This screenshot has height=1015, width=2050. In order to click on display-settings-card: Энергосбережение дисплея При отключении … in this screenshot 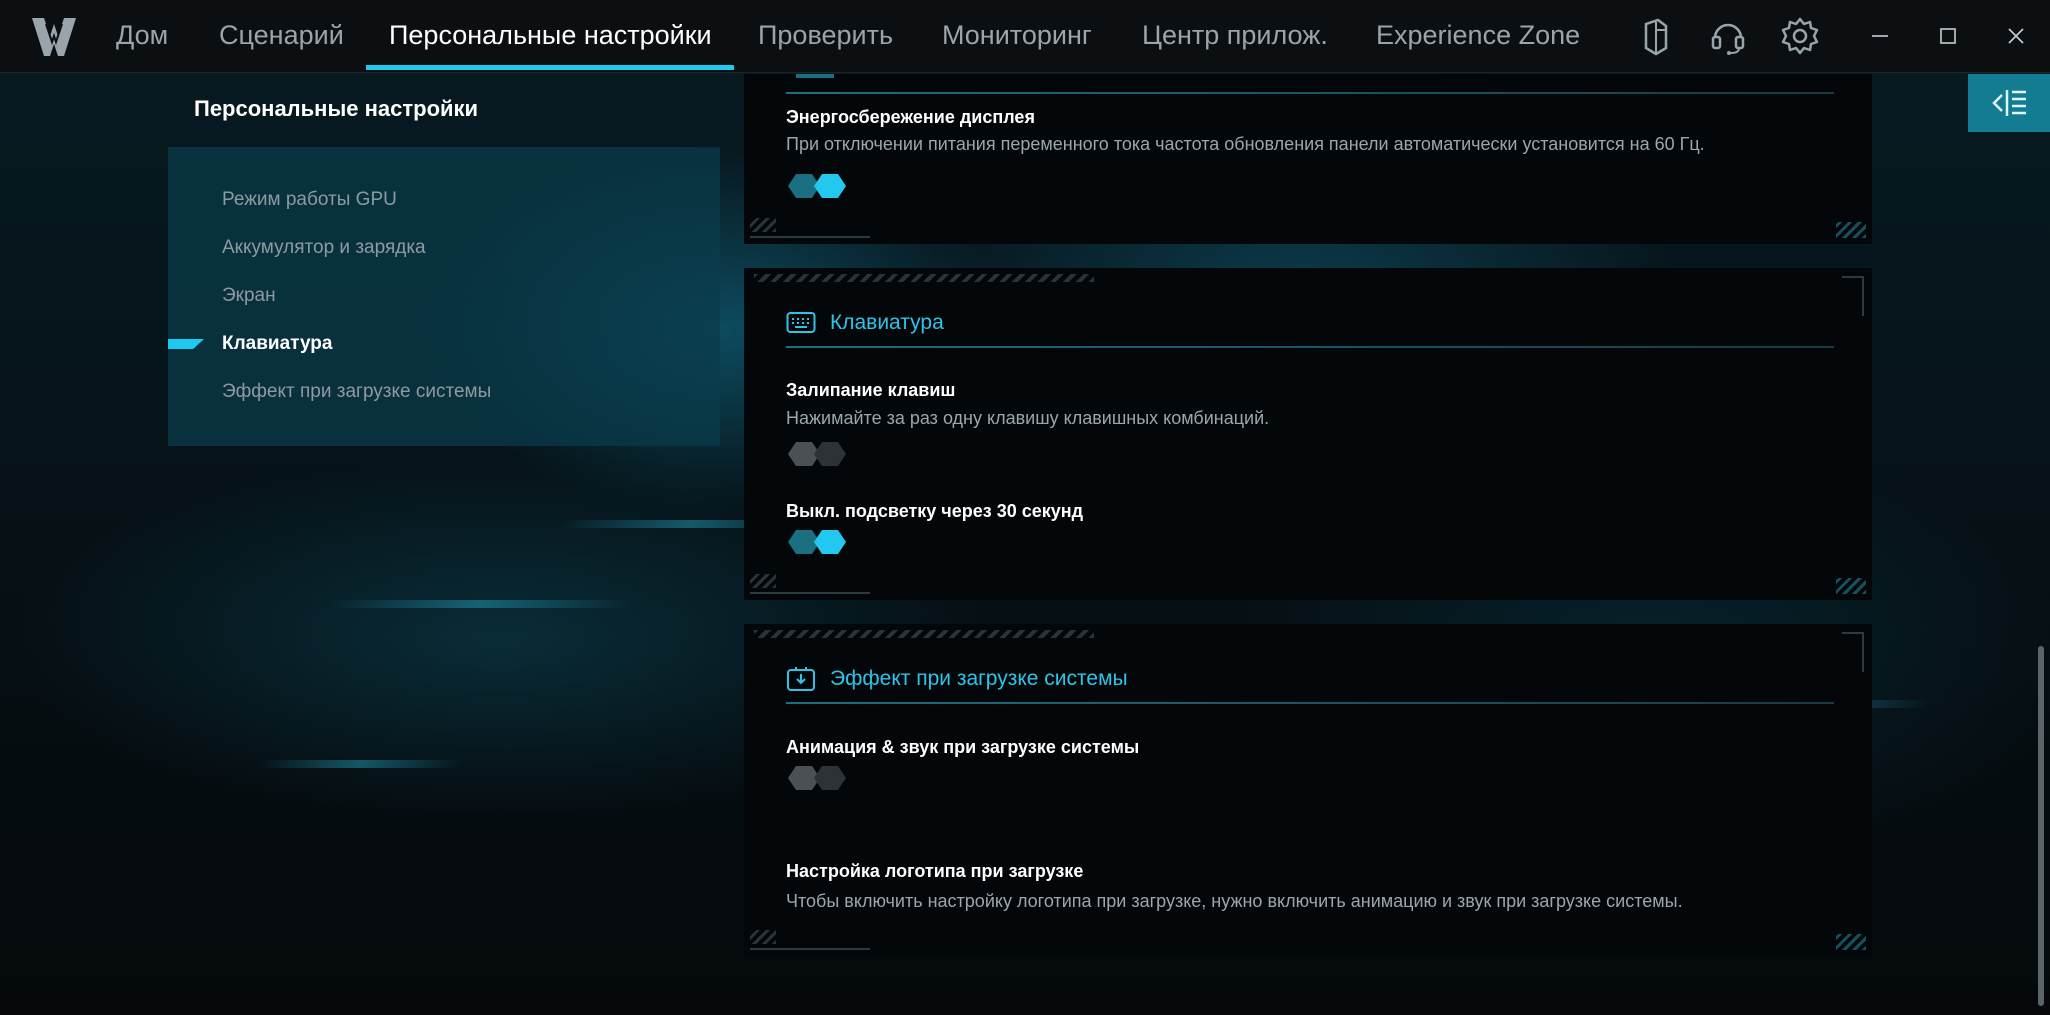, I will do `click(1308, 159)`.